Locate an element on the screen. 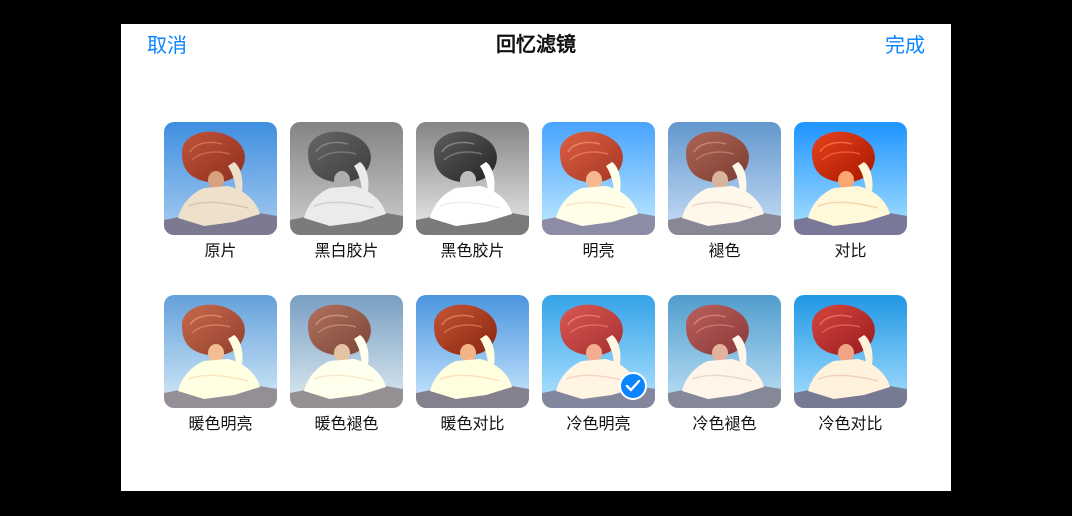 The width and height of the screenshot is (1072, 516). filter-option: 暖色明亮 is located at coordinates (220, 364).